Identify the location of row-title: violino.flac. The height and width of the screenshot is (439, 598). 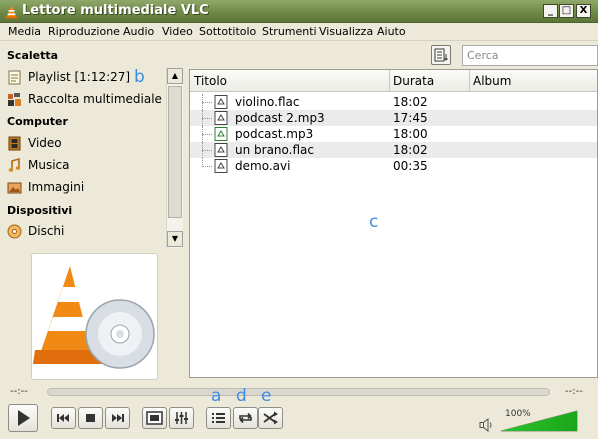
(267, 102).